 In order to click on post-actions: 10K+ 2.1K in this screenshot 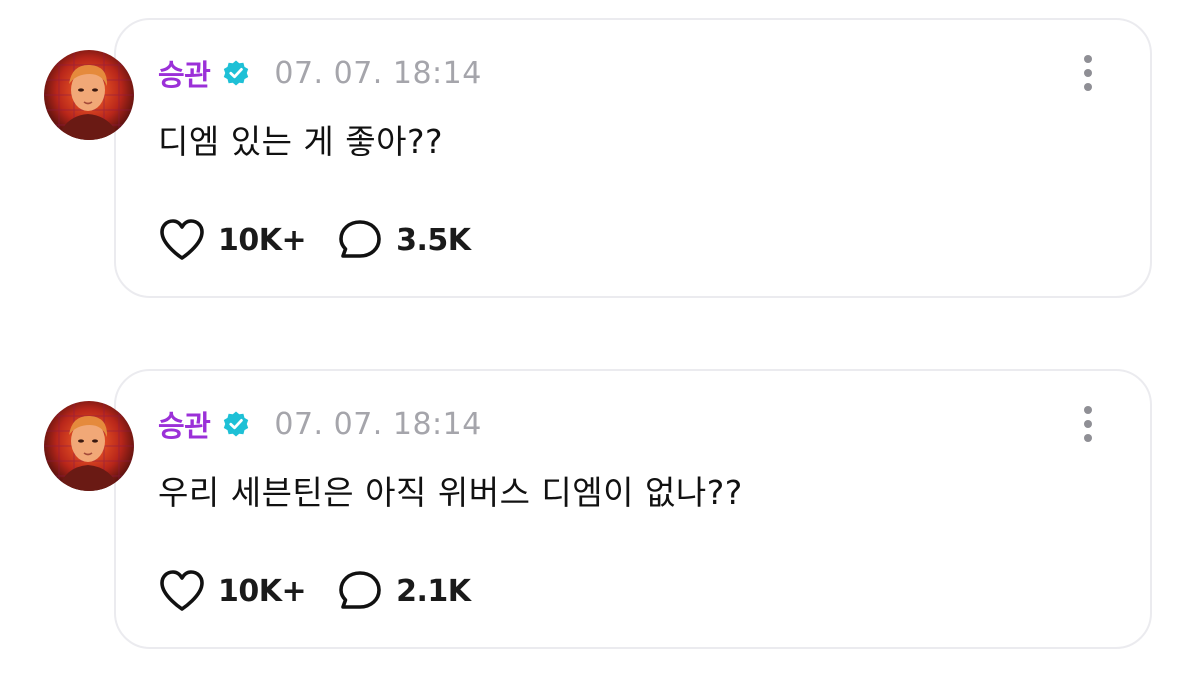, I will do `click(329, 591)`.